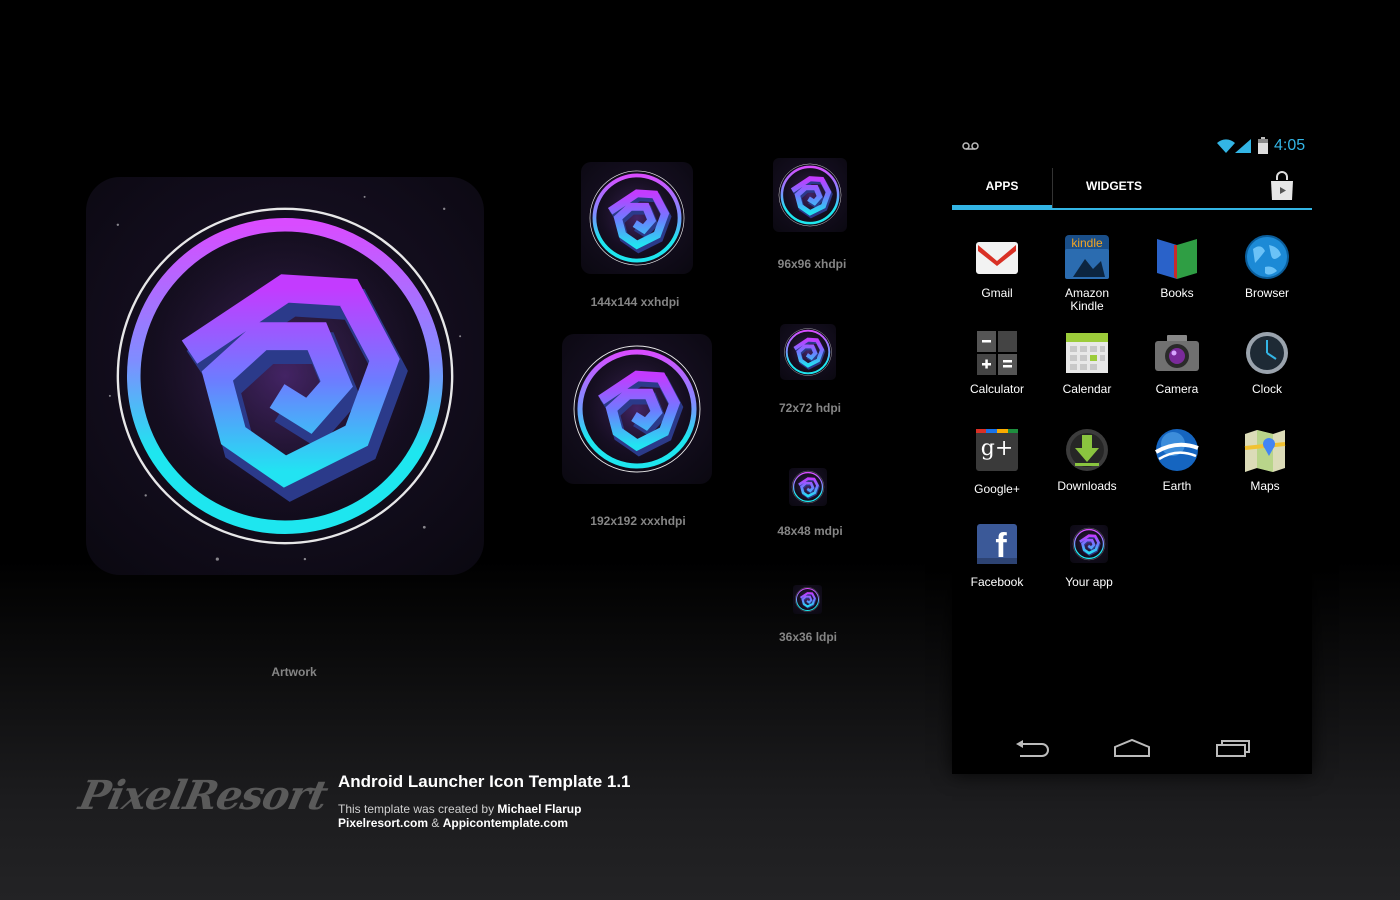 This screenshot has height=900, width=1400. What do you see at coordinates (1087, 299) in the screenshot?
I see `app-label: Amazon Kindle` at bounding box center [1087, 299].